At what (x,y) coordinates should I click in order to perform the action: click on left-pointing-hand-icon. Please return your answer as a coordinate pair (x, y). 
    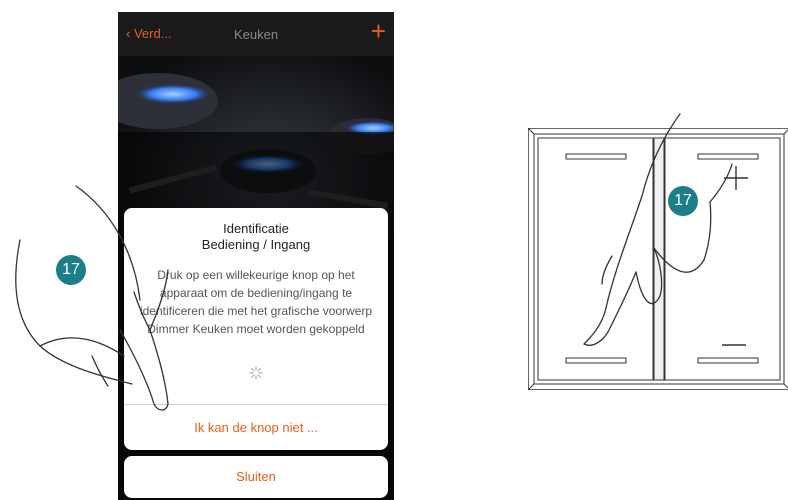
    Looking at the image, I should click on (92, 298).